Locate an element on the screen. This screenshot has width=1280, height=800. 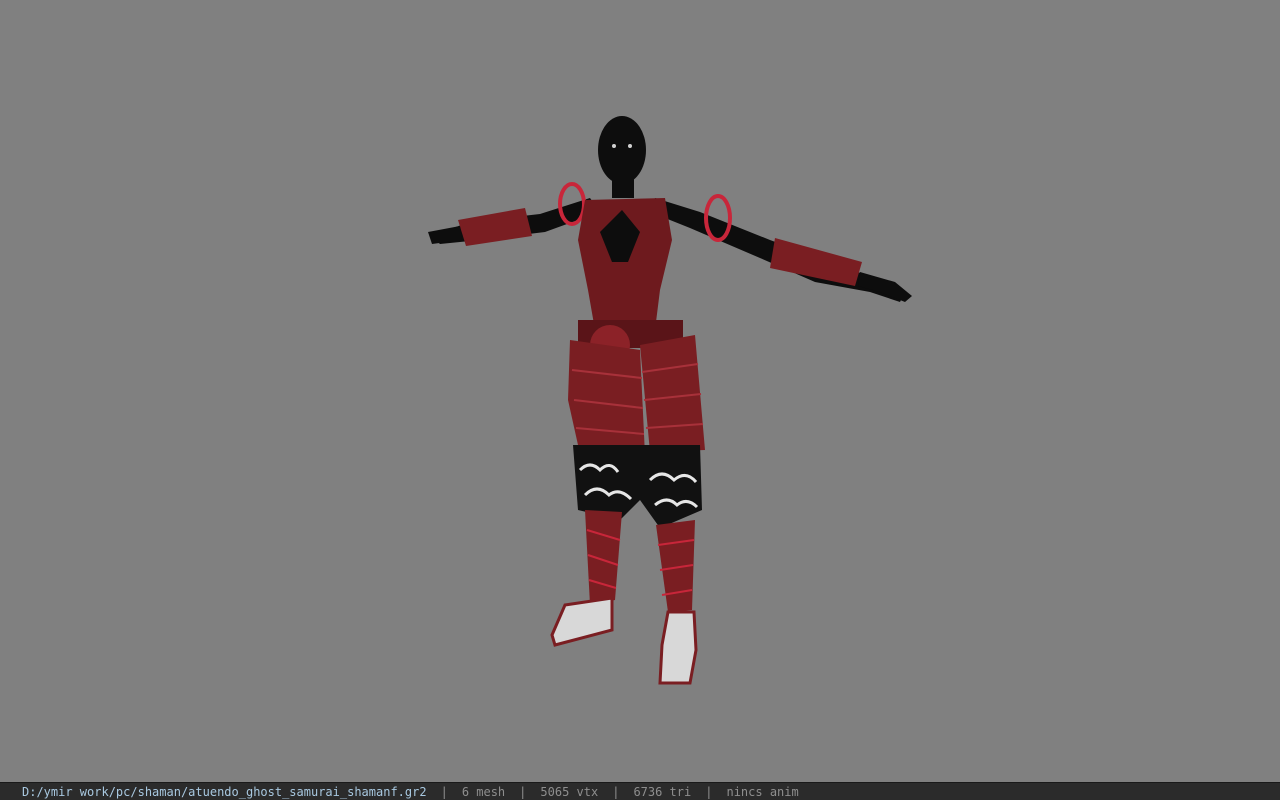
right-tasset is located at coordinates (672, 393).